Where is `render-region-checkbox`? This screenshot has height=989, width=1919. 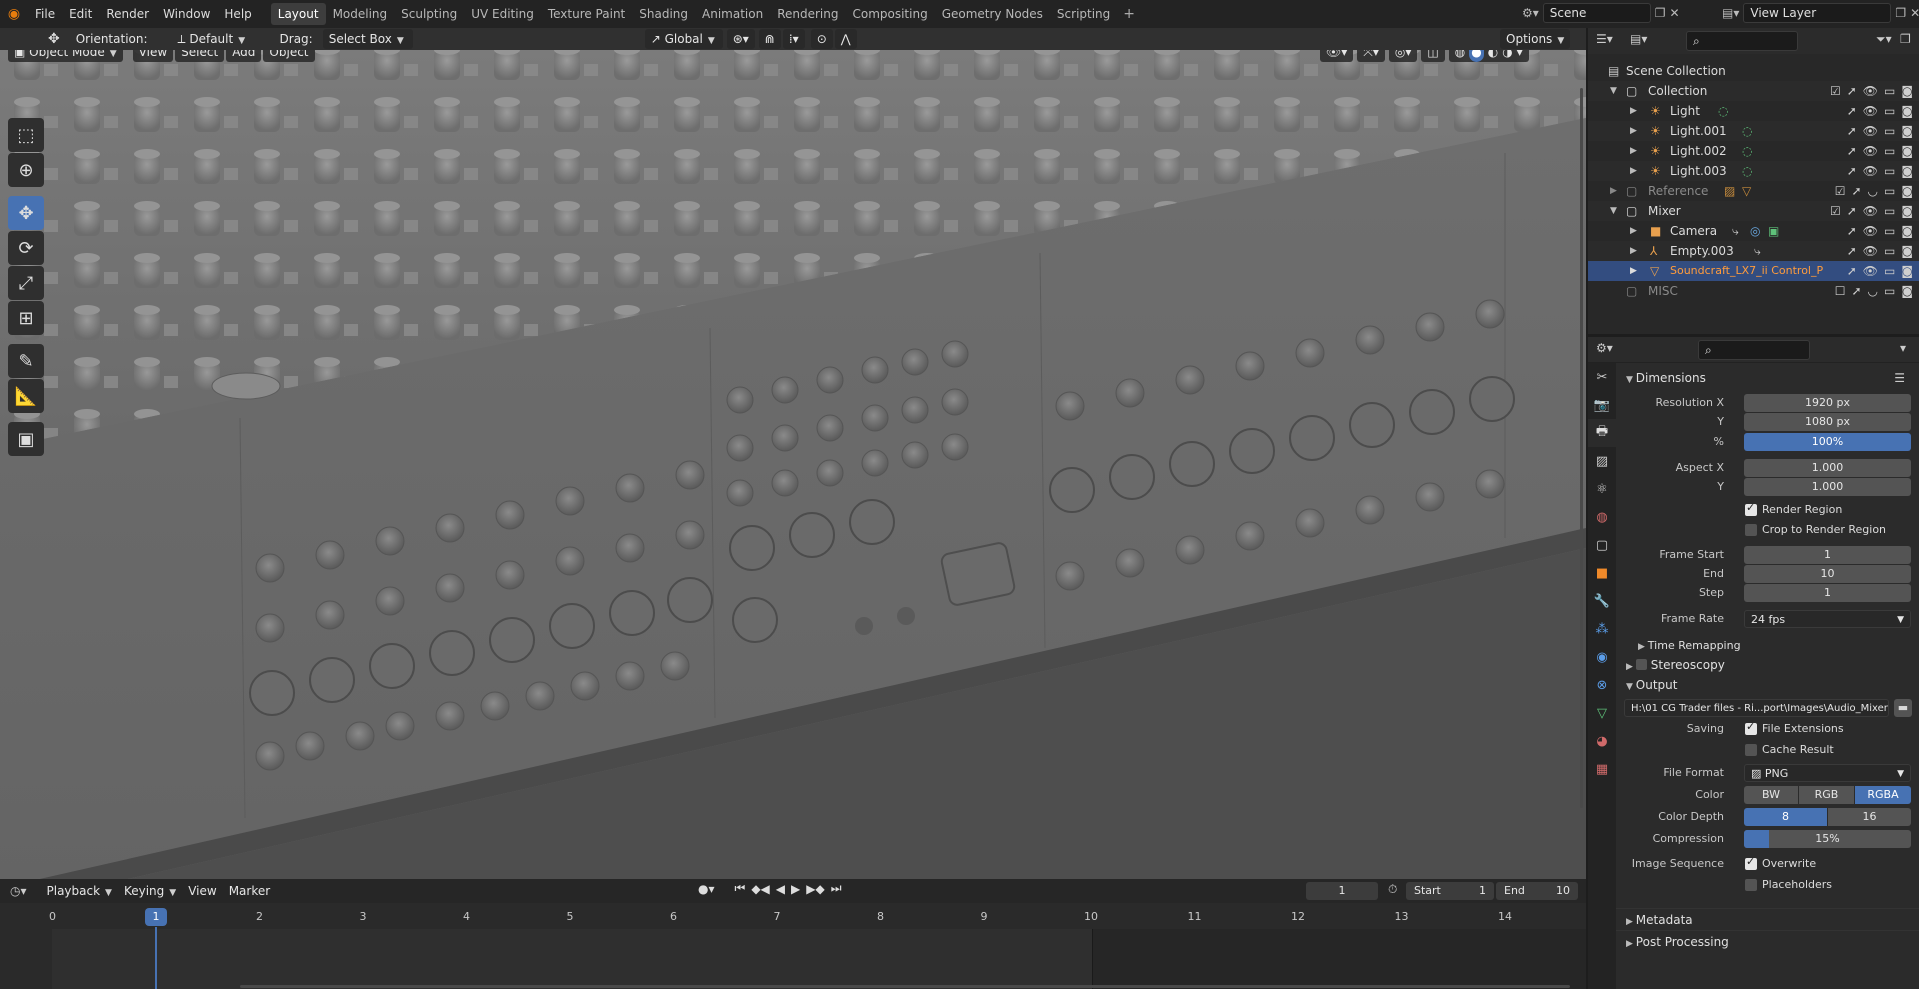
render-region-checkbox is located at coordinates (1751, 508).